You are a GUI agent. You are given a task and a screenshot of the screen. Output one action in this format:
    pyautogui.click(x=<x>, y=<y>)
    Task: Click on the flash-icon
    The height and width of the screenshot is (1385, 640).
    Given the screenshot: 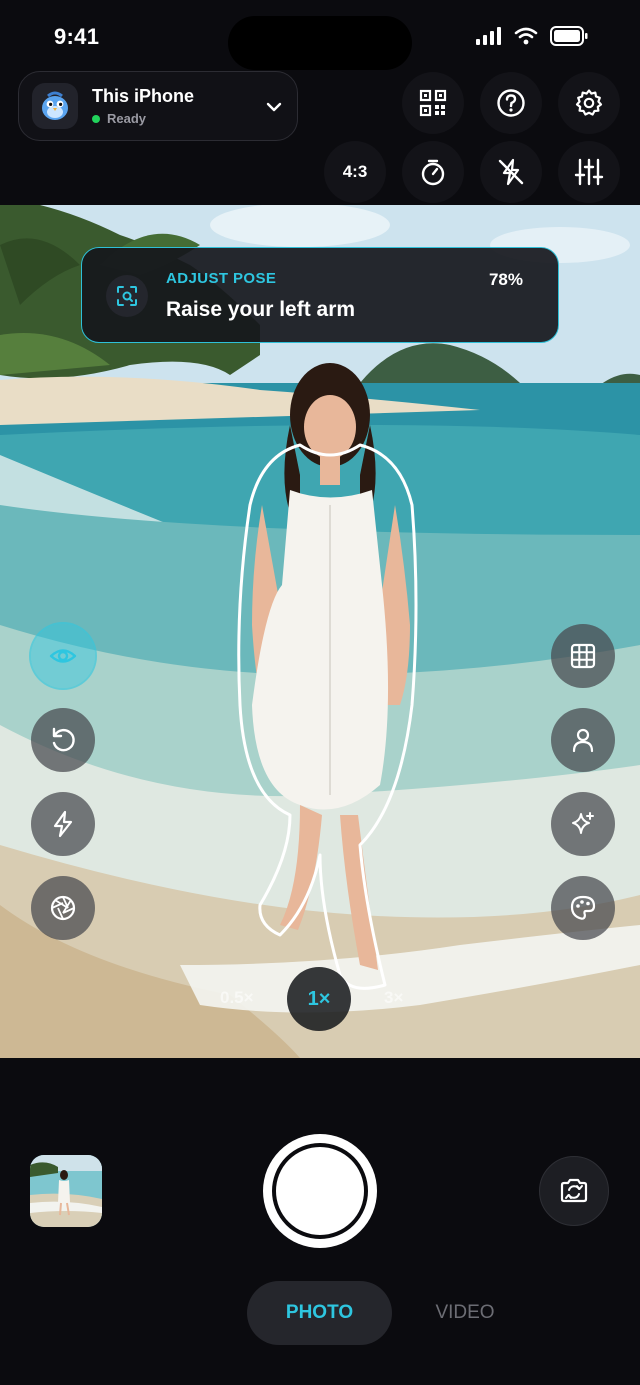 What is the action you would take?
    pyautogui.click(x=63, y=824)
    